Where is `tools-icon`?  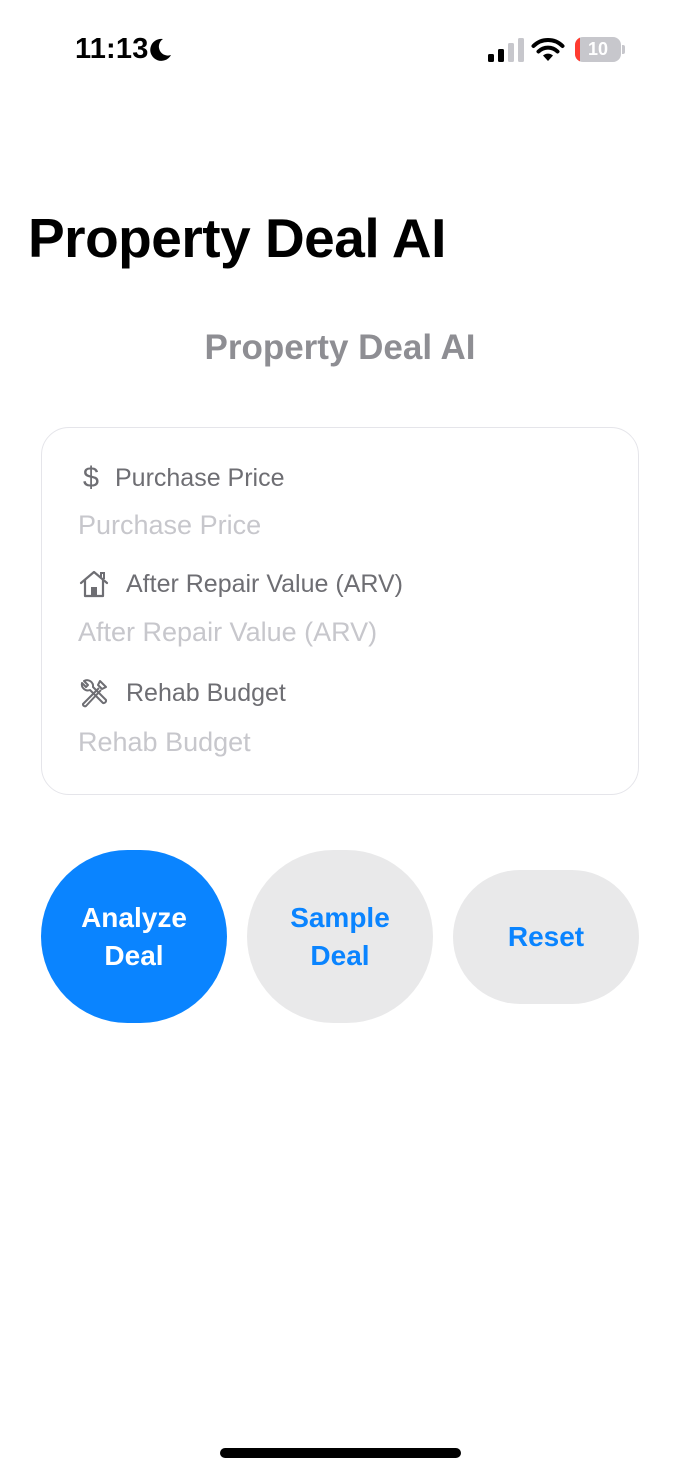 tools-icon is located at coordinates (94, 693).